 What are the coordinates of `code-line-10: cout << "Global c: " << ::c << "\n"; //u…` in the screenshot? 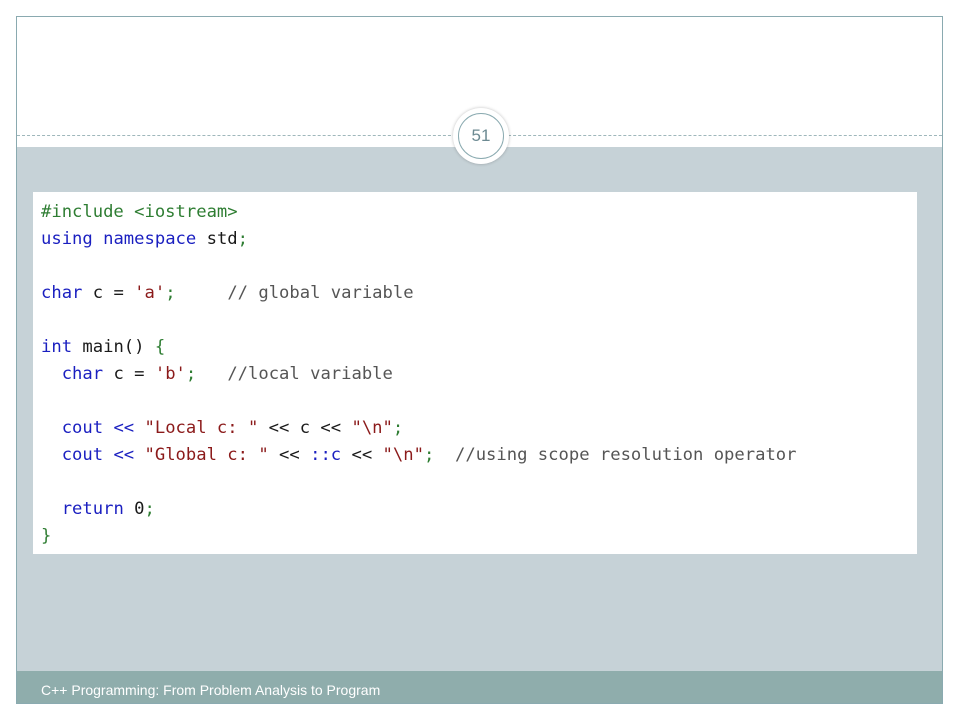 It's located at (479, 455).